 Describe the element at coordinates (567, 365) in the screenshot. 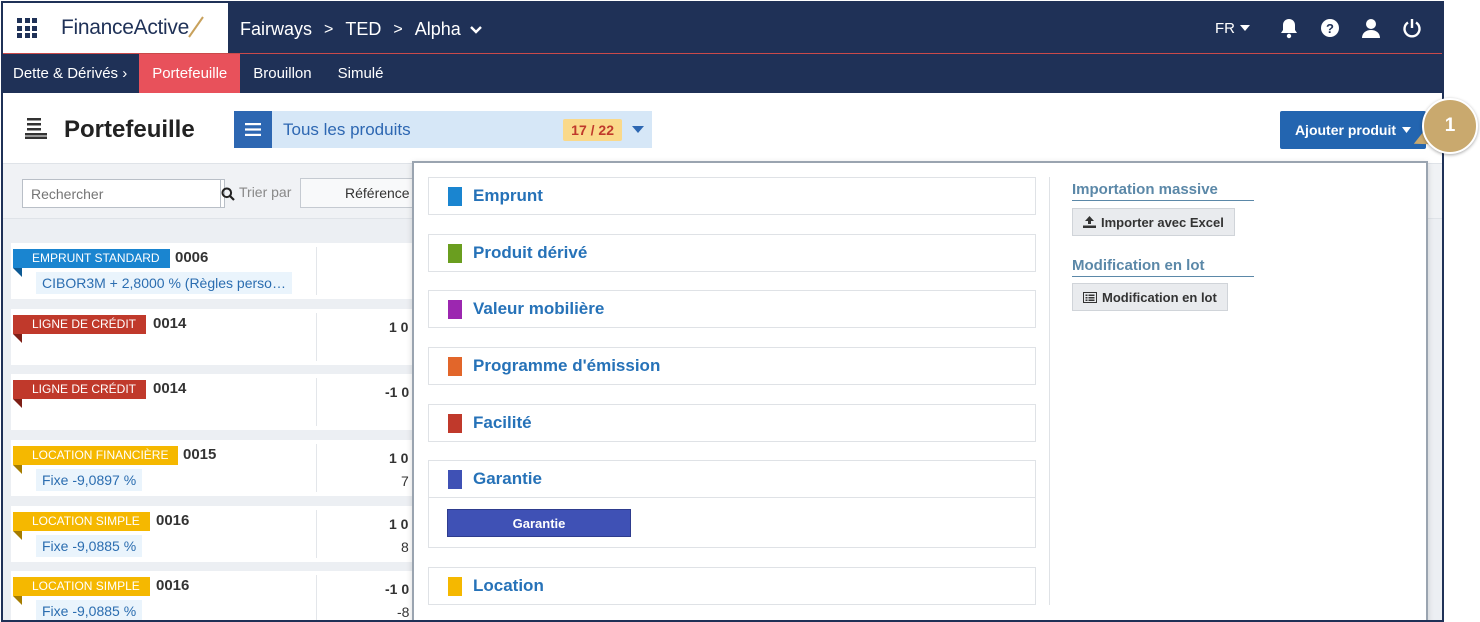

I see `menu-item-label: Programme d'émission` at that location.